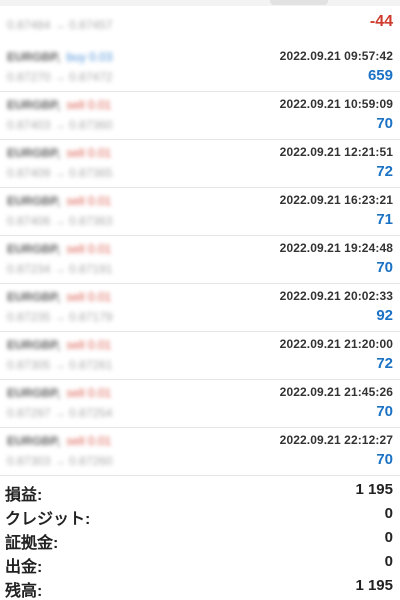  What do you see at coordinates (60, 221) in the screenshot?
I see `trade-prices: 0.87406 → 0.87363` at bounding box center [60, 221].